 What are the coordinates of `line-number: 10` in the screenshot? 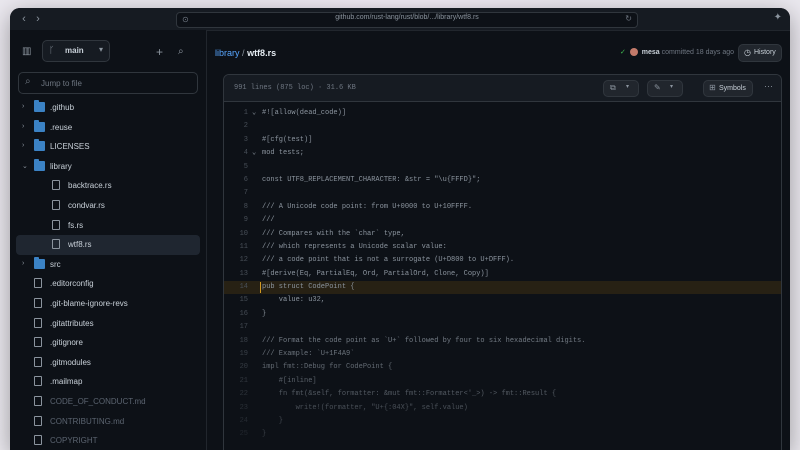 It's located at (236, 234).